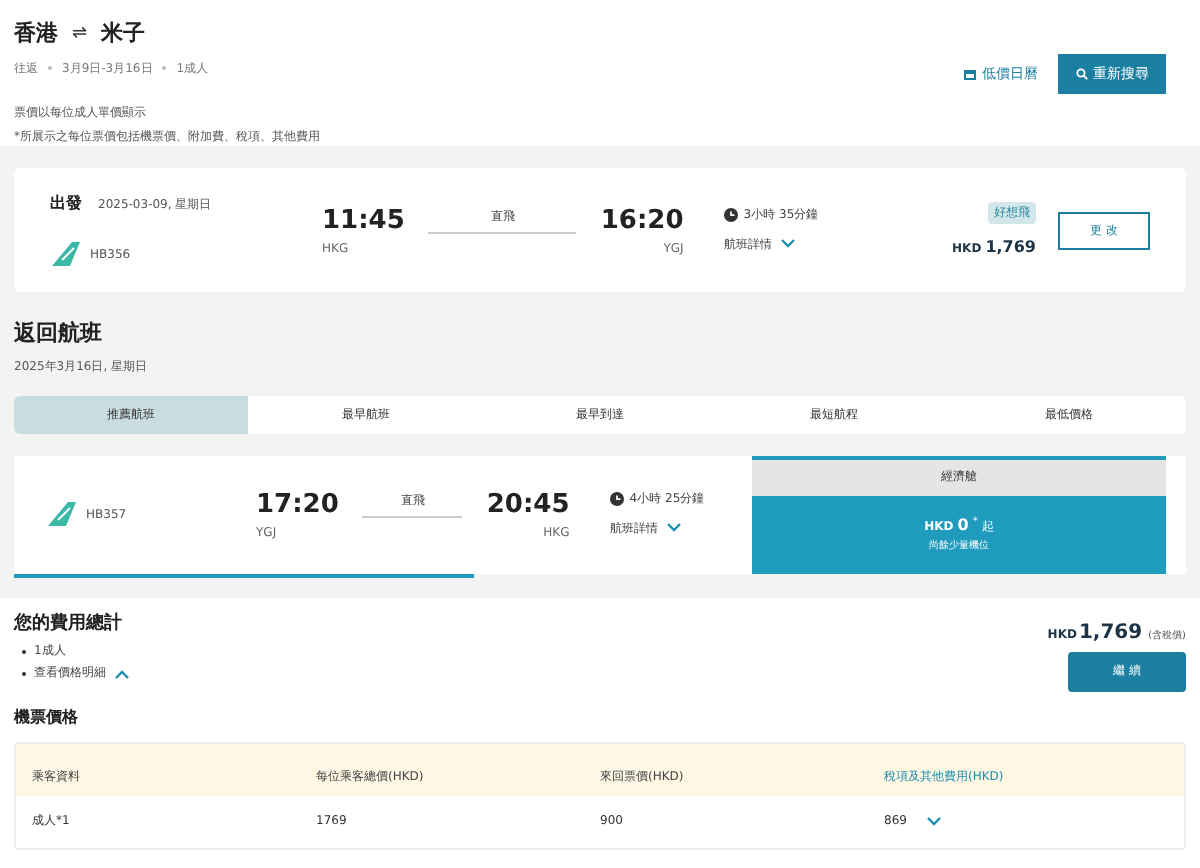 This screenshot has width=1200, height=868. Describe the element at coordinates (123, 34) in the screenshot. I see `destination-city: 米子` at that location.